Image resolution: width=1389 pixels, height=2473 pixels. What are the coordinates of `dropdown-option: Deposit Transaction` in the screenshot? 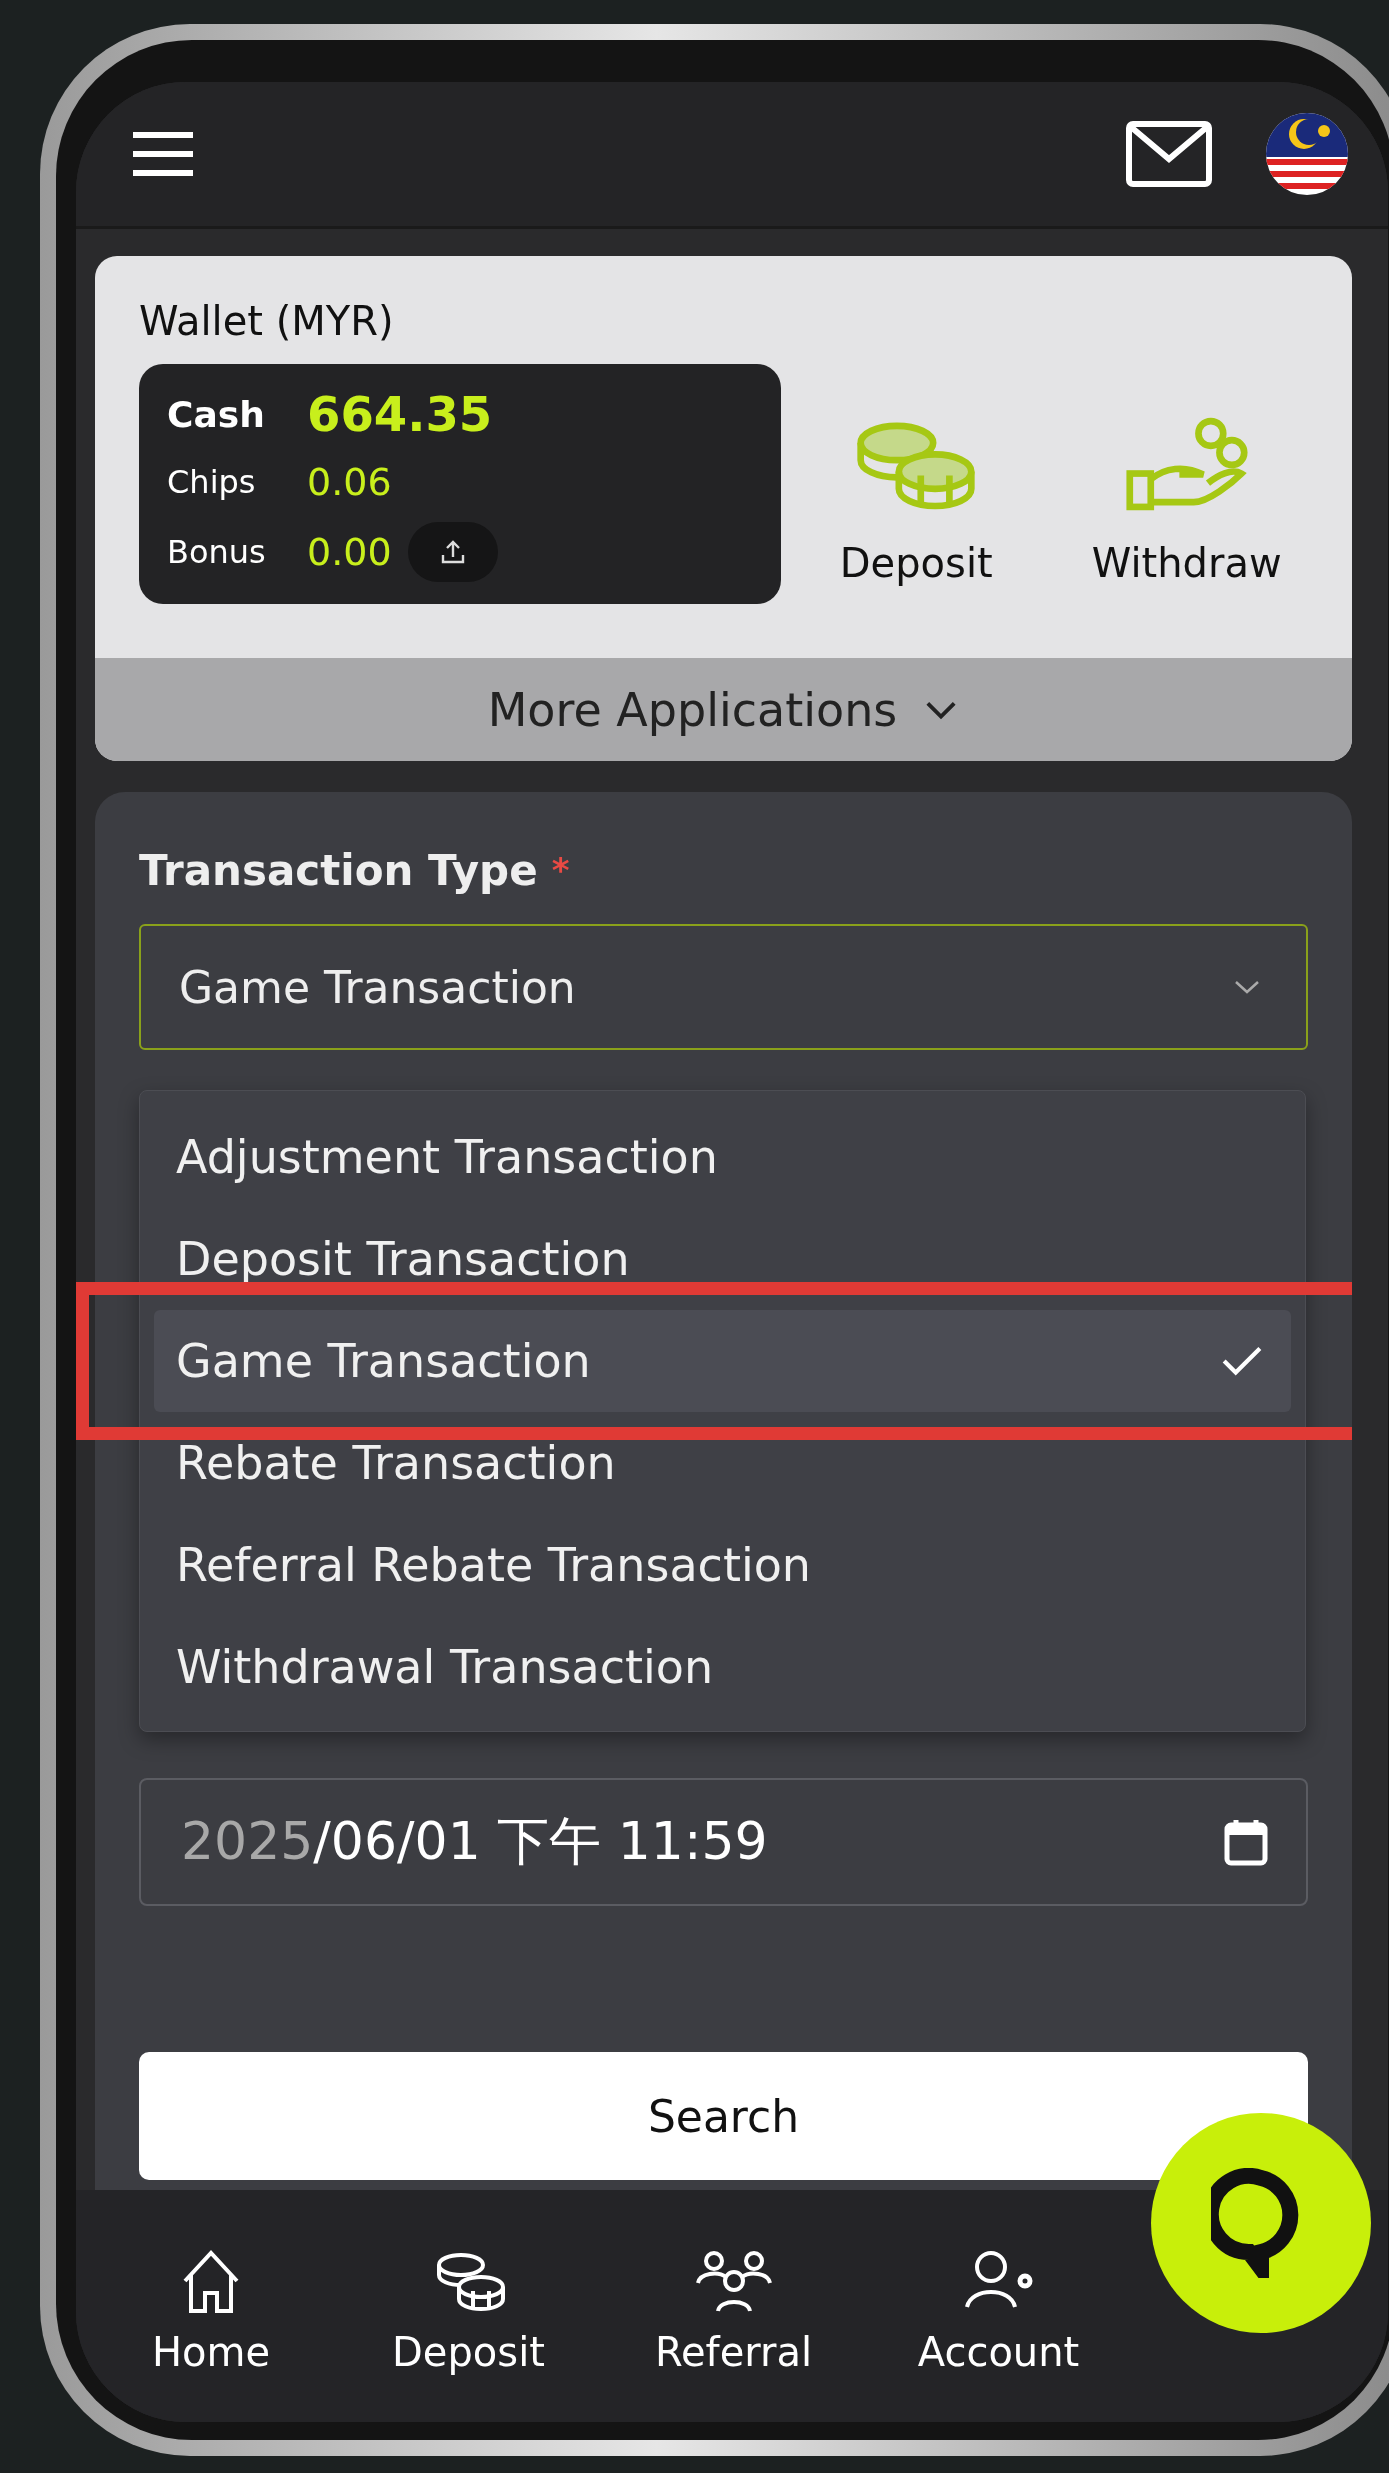 It's located at (722, 1259).